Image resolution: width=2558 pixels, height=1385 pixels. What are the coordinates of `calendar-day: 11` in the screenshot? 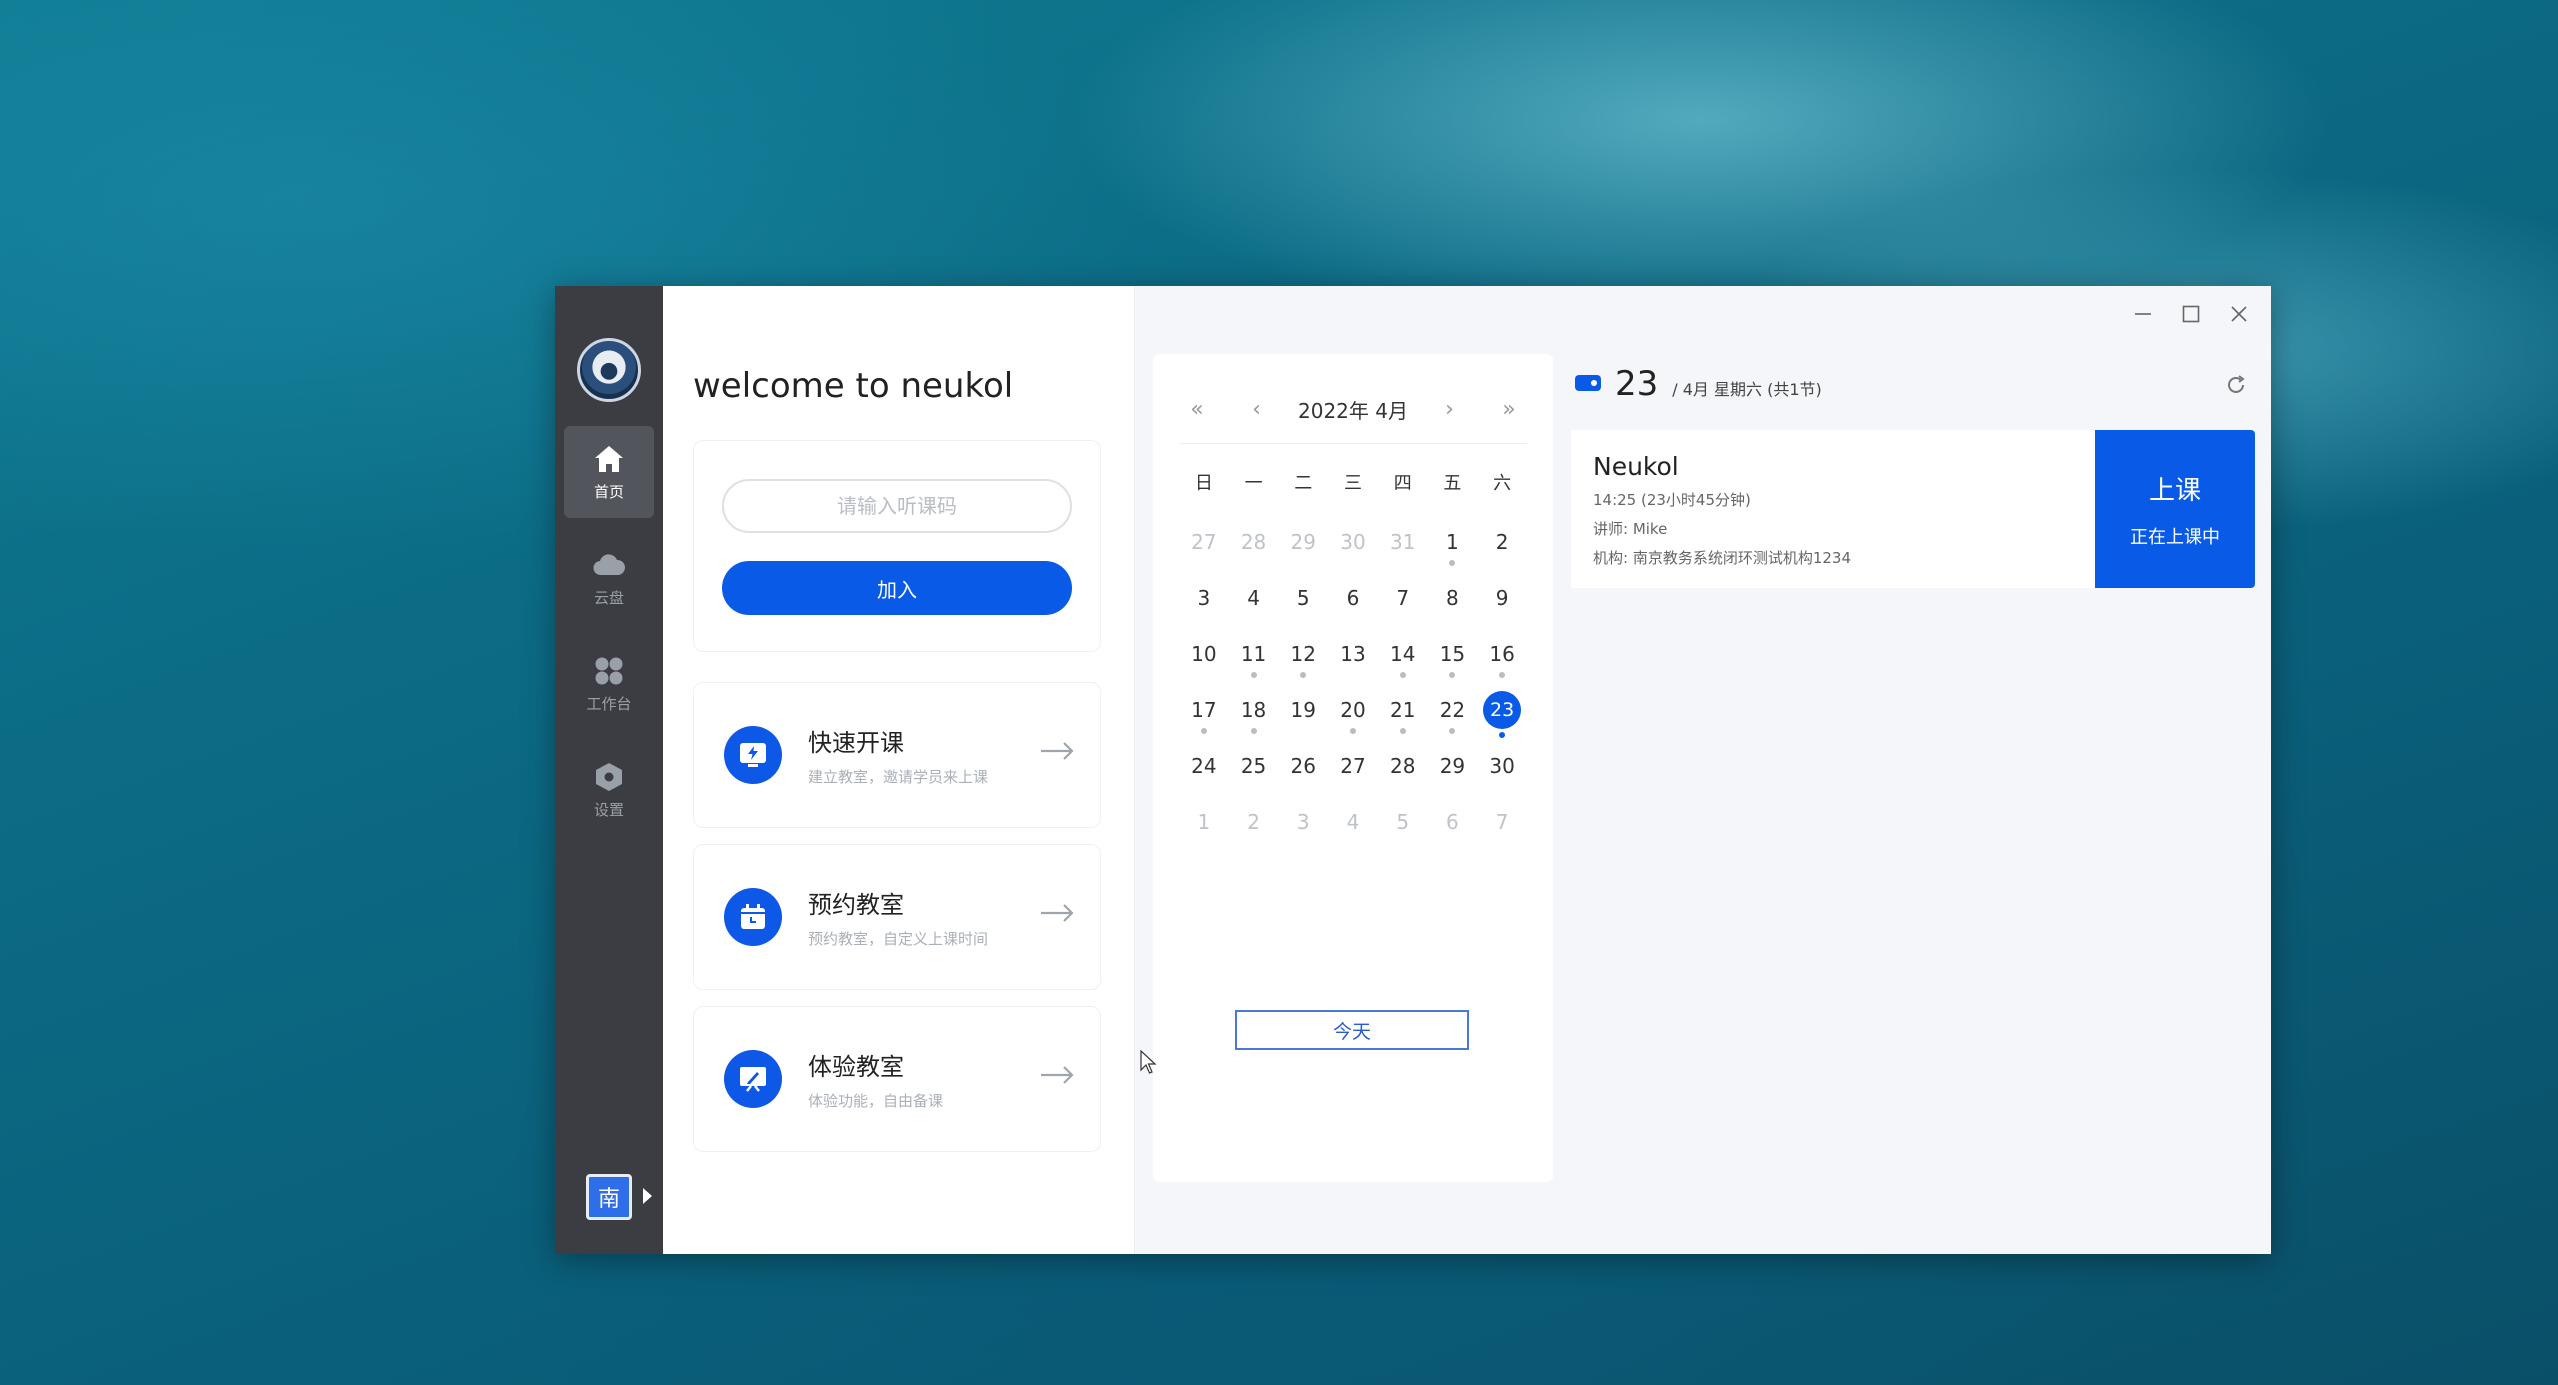 It's located at (1254, 654).